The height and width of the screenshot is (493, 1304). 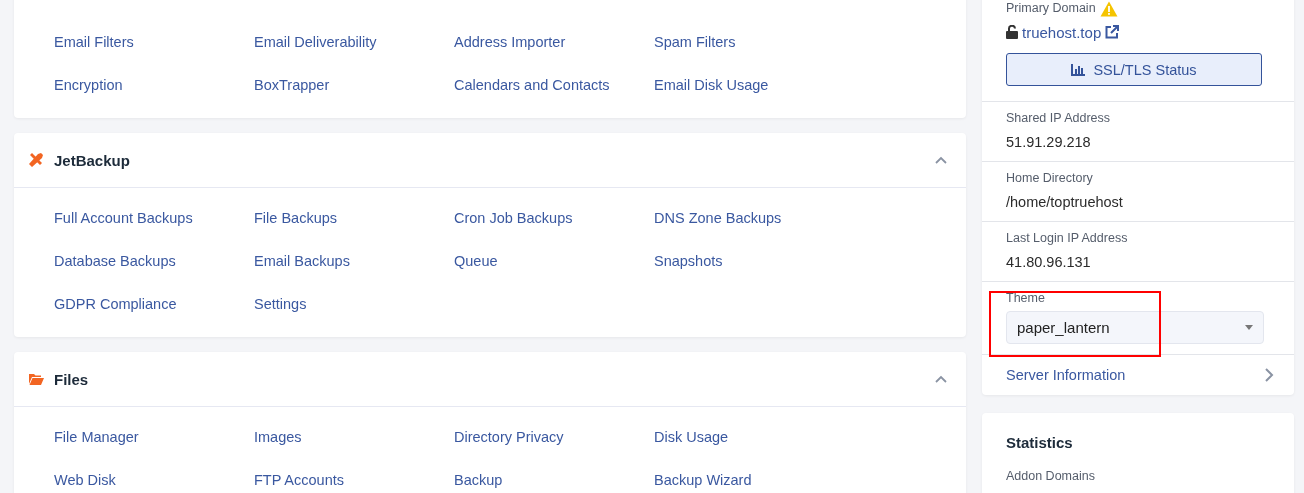 I want to click on tool-link: Snapshots, so click(x=688, y=260).